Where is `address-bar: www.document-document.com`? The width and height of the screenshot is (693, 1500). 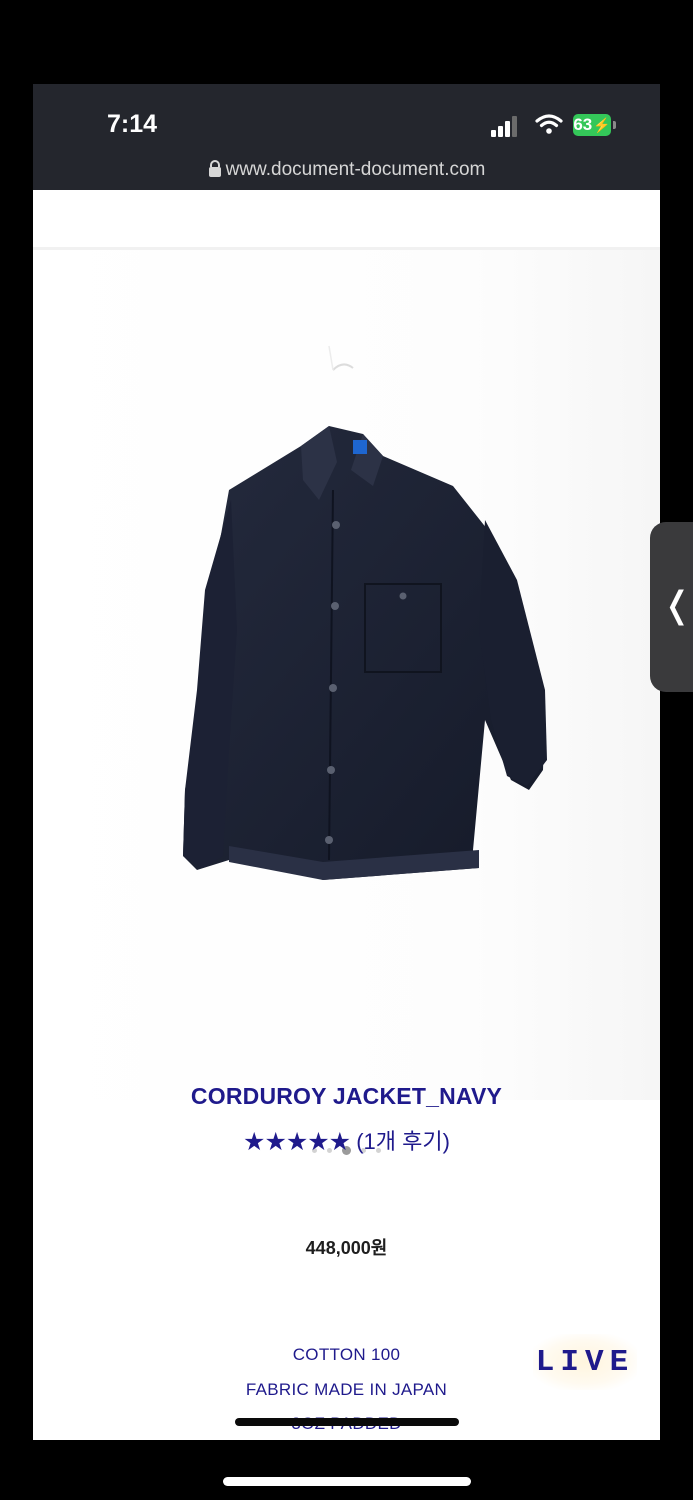
address-bar: www.document-document.com is located at coordinates (346, 170).